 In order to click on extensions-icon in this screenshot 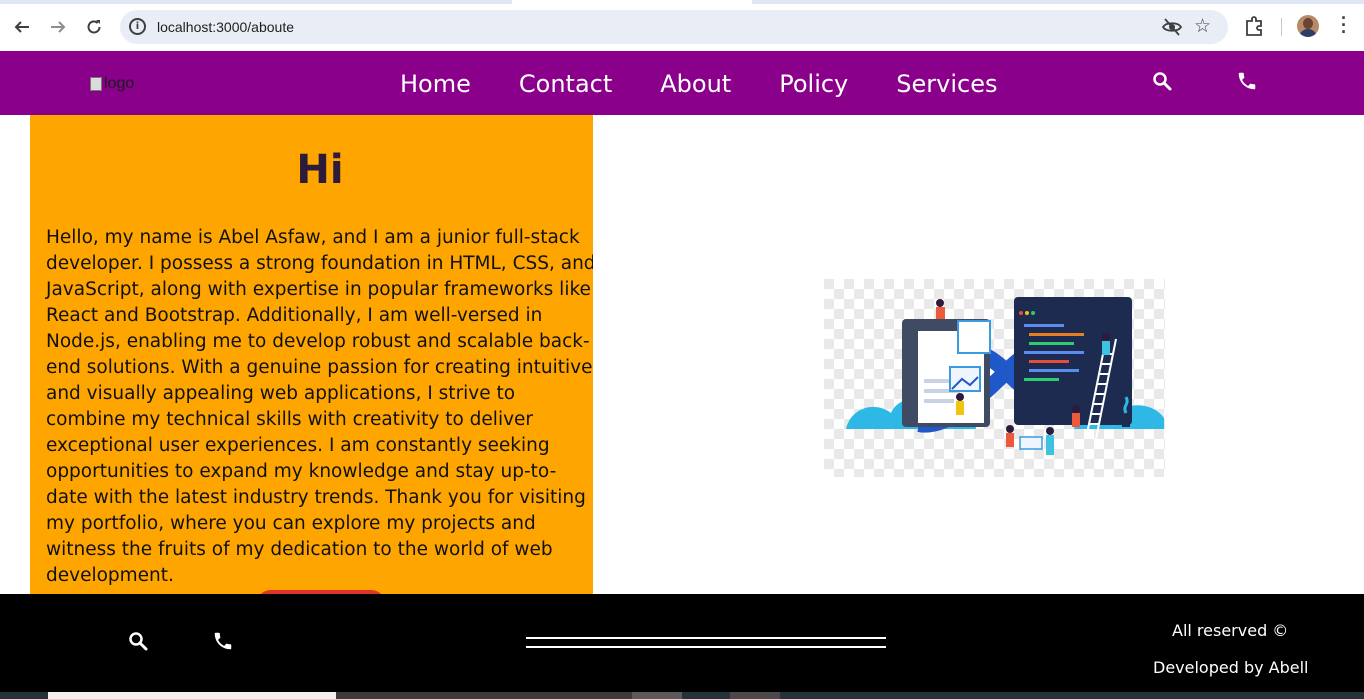, I will do `click(1254, 26)`.